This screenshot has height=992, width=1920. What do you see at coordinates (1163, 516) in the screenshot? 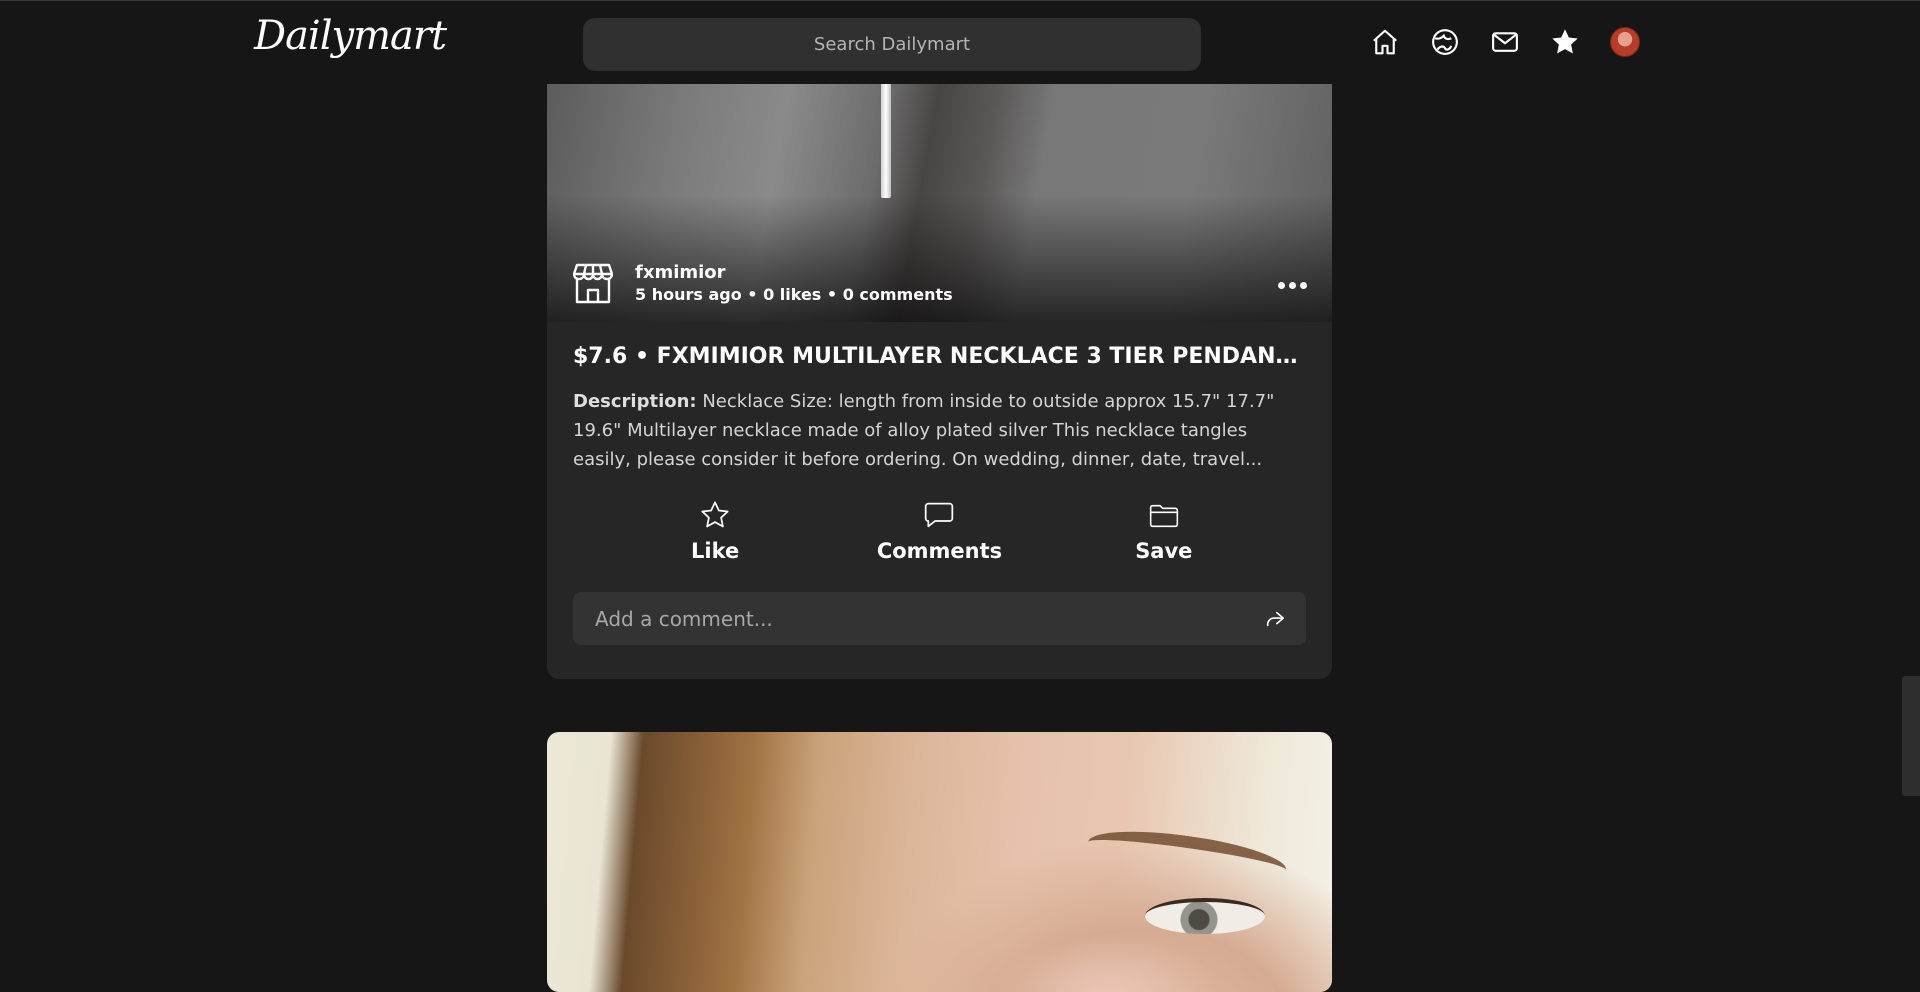
I see `folder-icon` at bounding box center [1163, 516].